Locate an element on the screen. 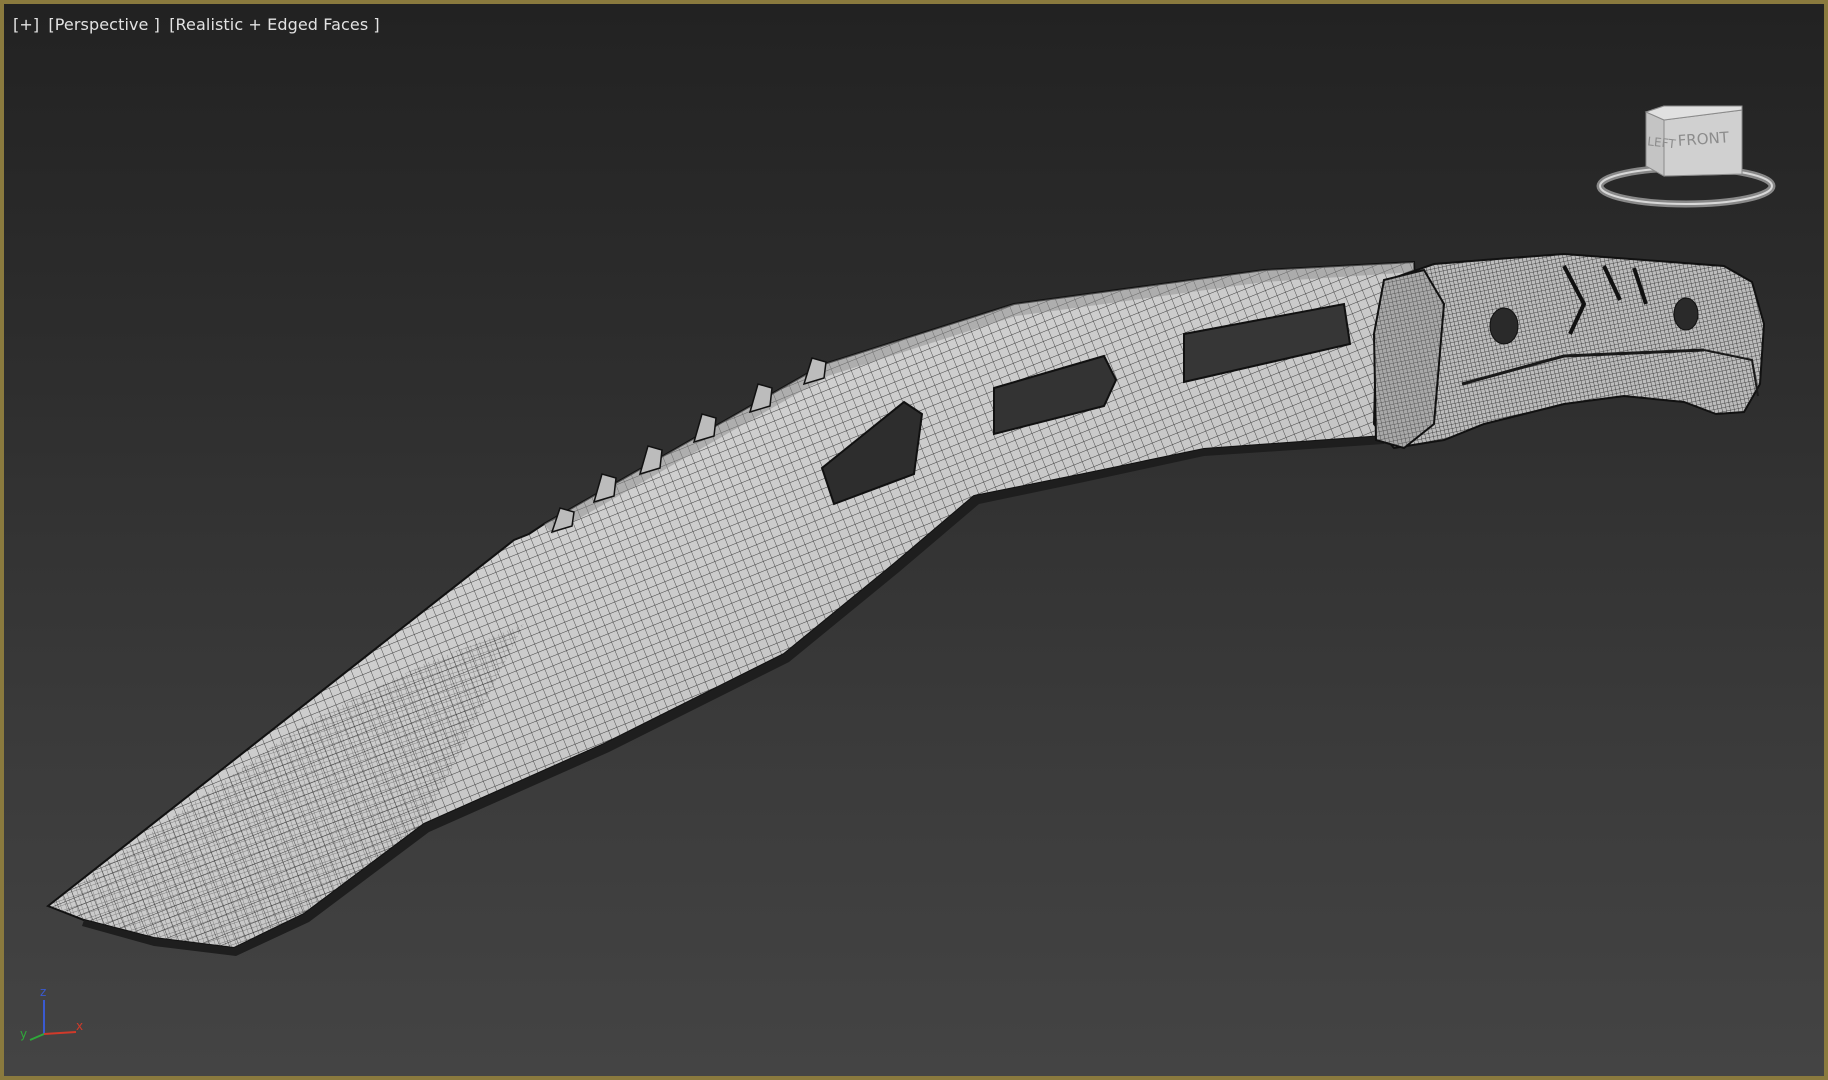  viewcube: LEFT FRONT is located at coordinates (1694, 160).